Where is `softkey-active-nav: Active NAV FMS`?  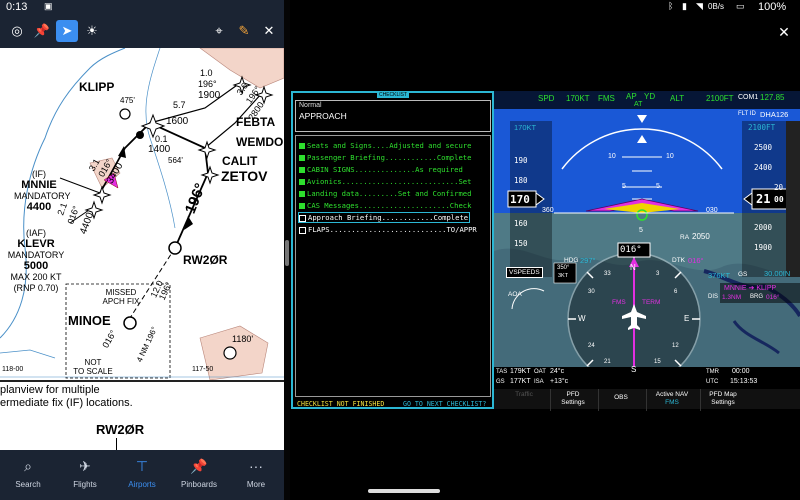
softkey-active-nav: Active NAV FMS is located at coordinates (671, 400).